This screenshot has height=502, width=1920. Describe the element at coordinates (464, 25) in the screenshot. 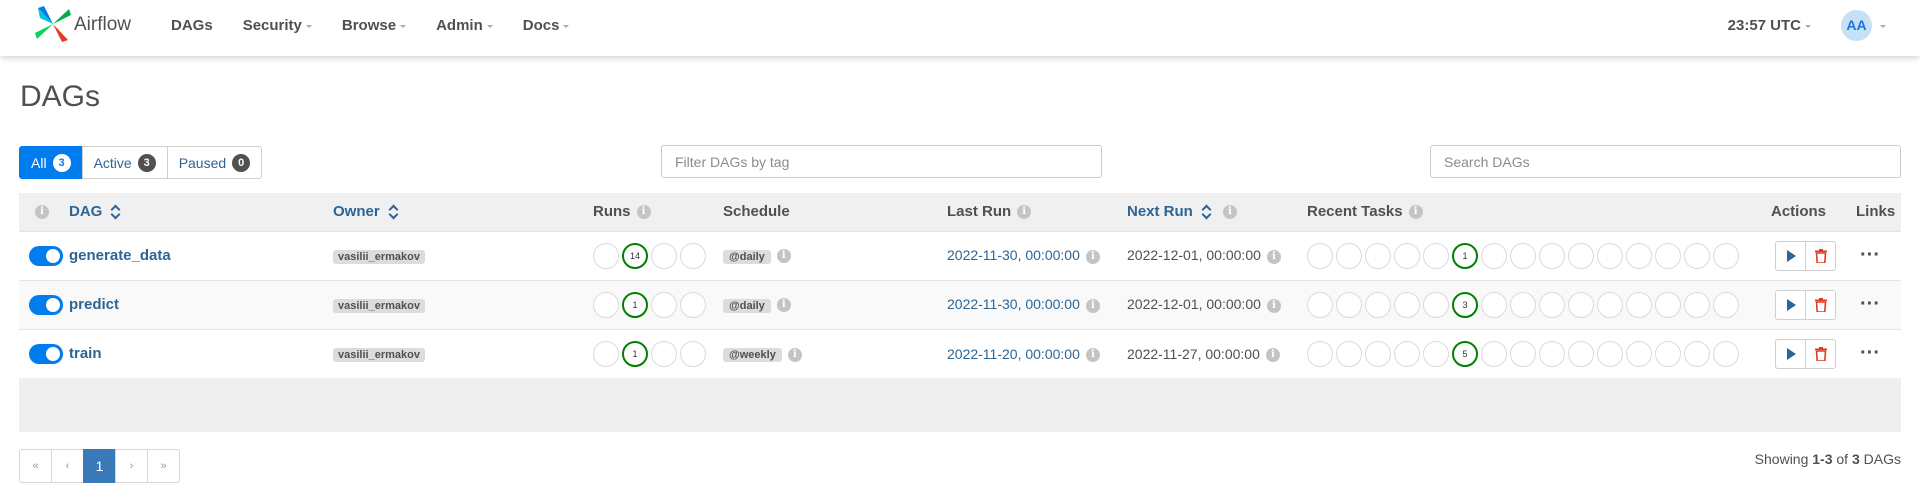

I see `nav-admin: Admin` at that location.